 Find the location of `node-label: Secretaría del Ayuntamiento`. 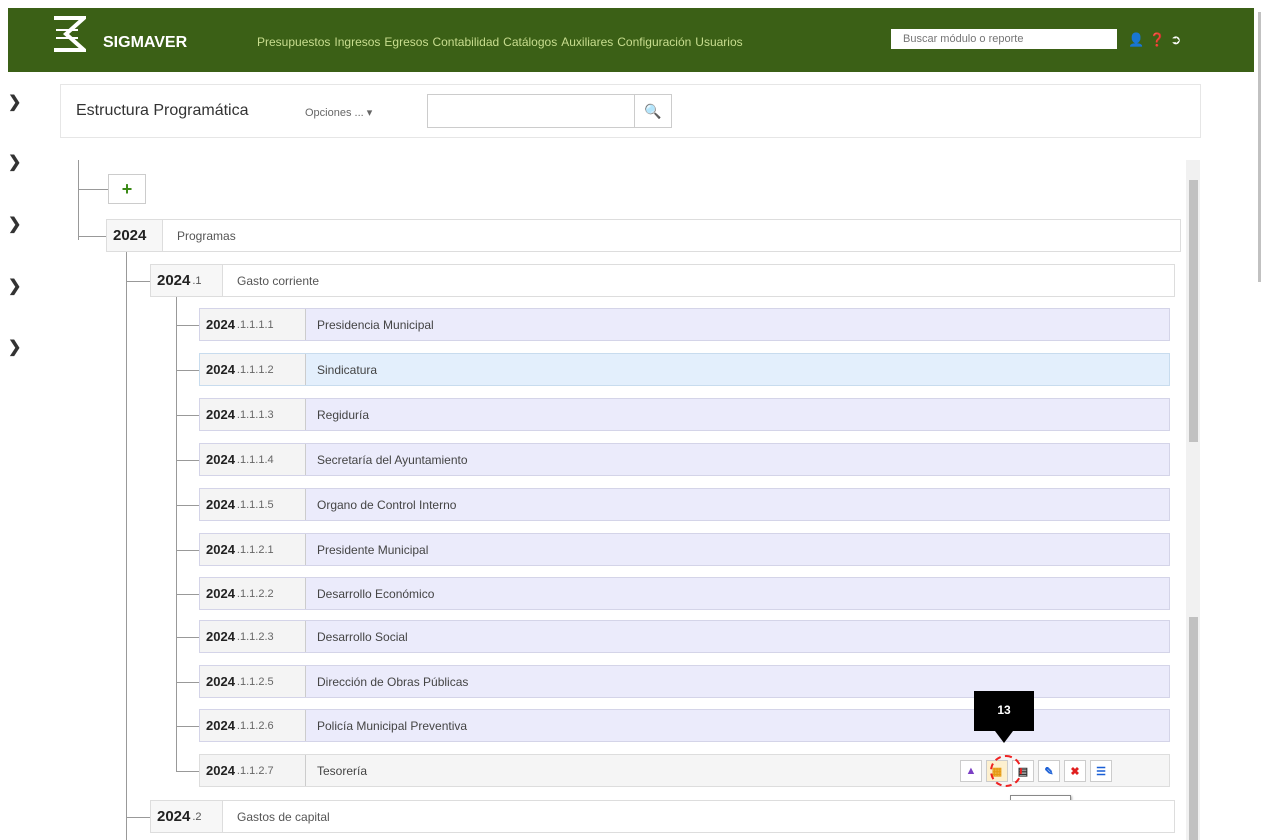

node-label: Secretaría del Ayuntamiento is located at coordinates (392, 459).